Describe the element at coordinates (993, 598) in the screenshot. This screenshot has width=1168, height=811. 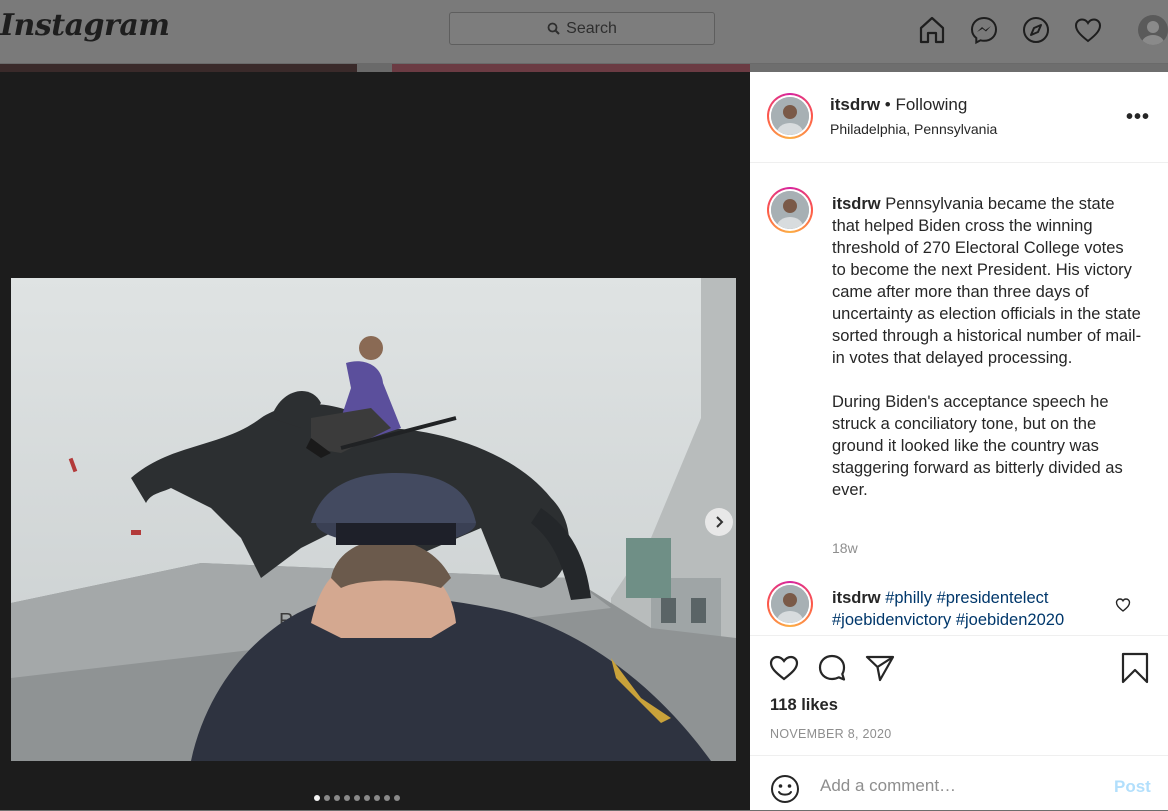
I see `hashtag-link: #presidentelect` at that location.